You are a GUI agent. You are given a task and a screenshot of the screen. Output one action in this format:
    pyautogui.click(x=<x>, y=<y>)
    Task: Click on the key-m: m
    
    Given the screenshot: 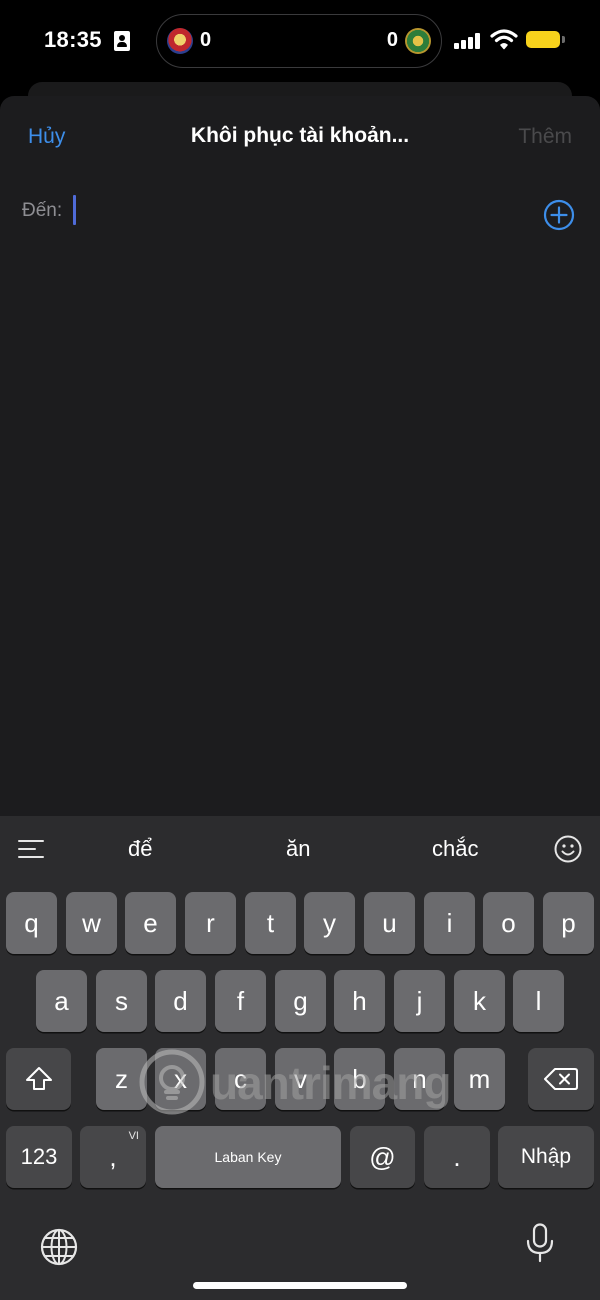 What is the action you would take?
    pyautogui.click(x=479, y=1079)
    